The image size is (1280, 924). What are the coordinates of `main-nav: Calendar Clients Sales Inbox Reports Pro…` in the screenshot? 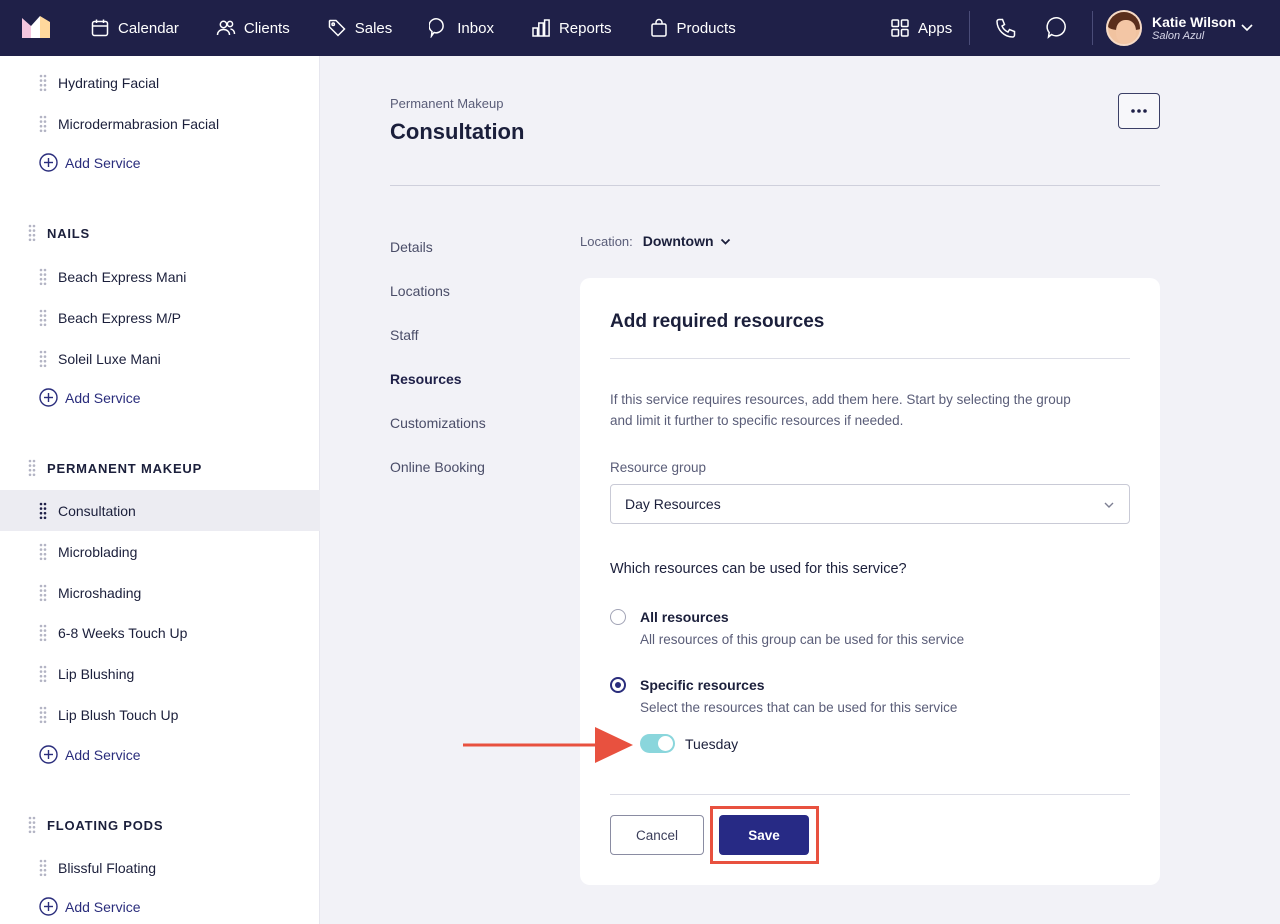 It's located at (431, 28).